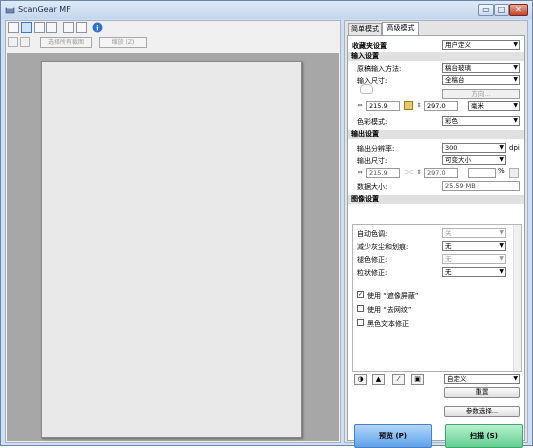 The height and width of the screenshot is (448, 533). What do you see at coordinates (10, 10) in the screenshot?
I see `scanner-app-icon` at bounding box center [10, 10].